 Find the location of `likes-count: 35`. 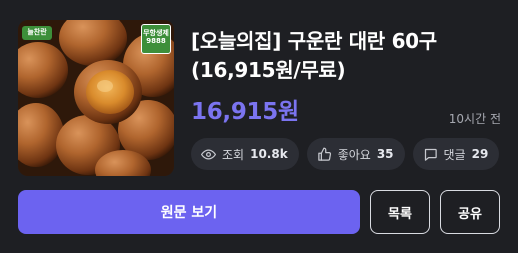

likes-count: 35 is located at coordinates (385, 154).